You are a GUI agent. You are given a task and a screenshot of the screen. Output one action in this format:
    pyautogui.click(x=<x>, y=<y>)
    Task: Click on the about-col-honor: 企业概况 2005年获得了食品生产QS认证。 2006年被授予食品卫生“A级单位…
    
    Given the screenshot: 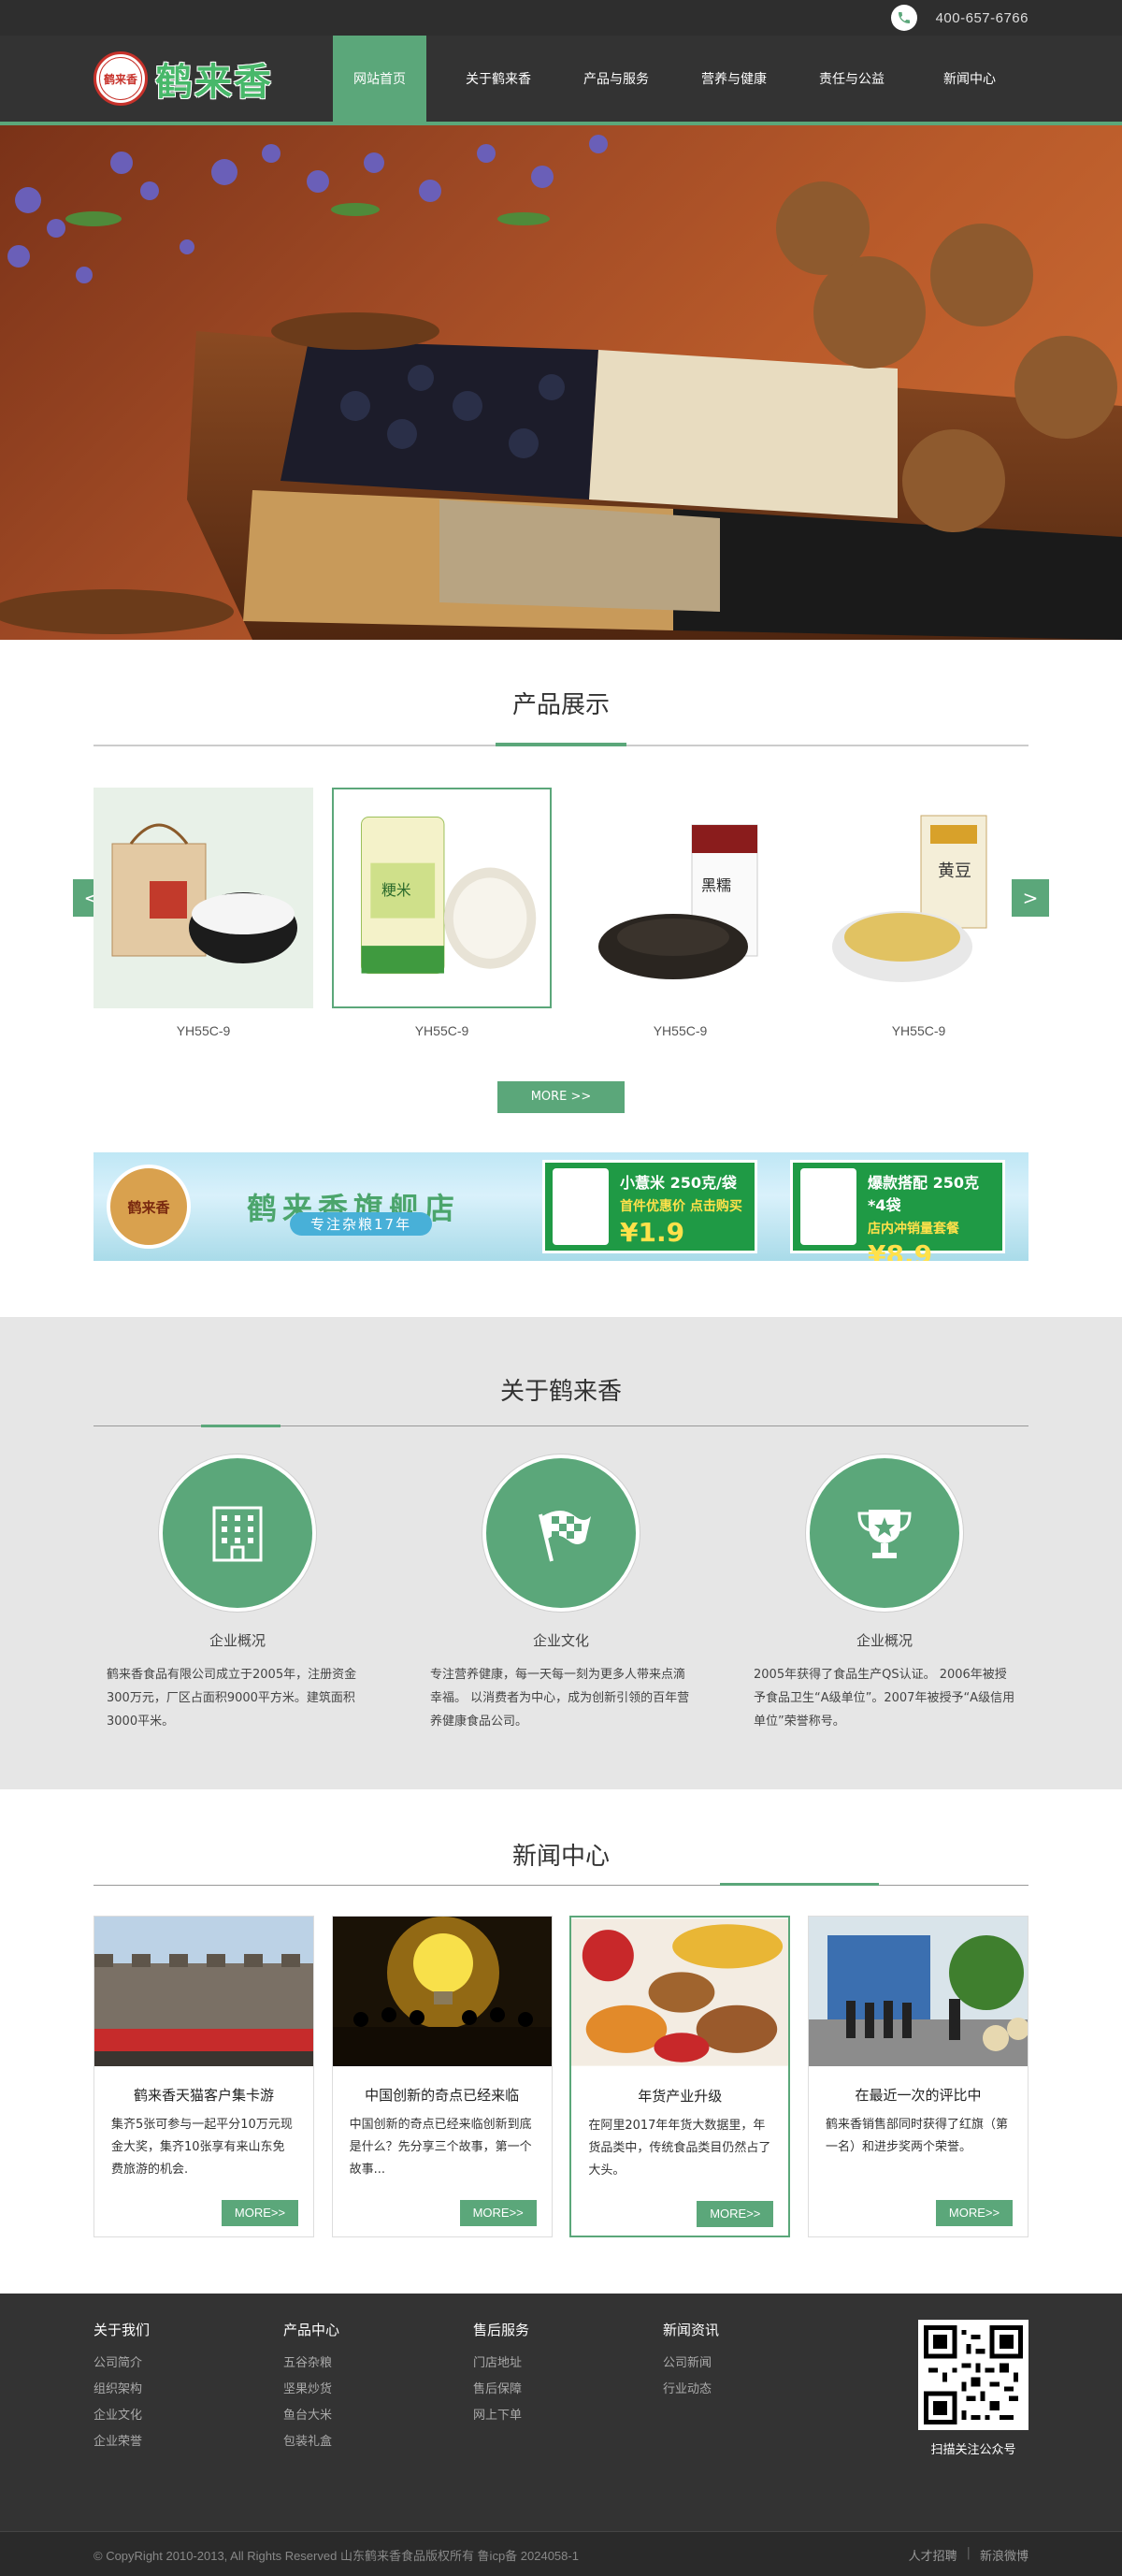 What is the action you would take?
    pyautogui.click(x=885, y=1593)
    